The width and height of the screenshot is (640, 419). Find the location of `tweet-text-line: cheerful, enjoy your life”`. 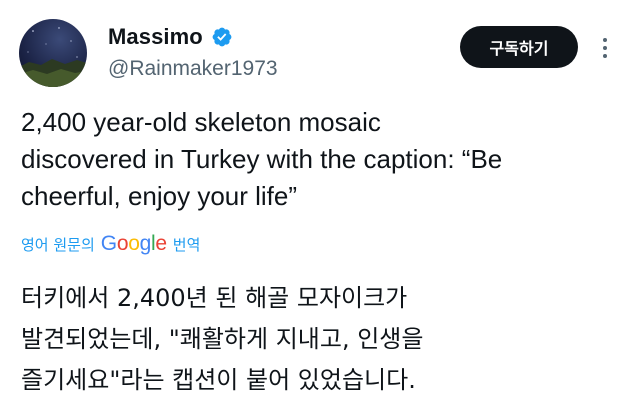

tweet-text-line: cheerful, enjoy your life” is located at coordinates (159, 196).